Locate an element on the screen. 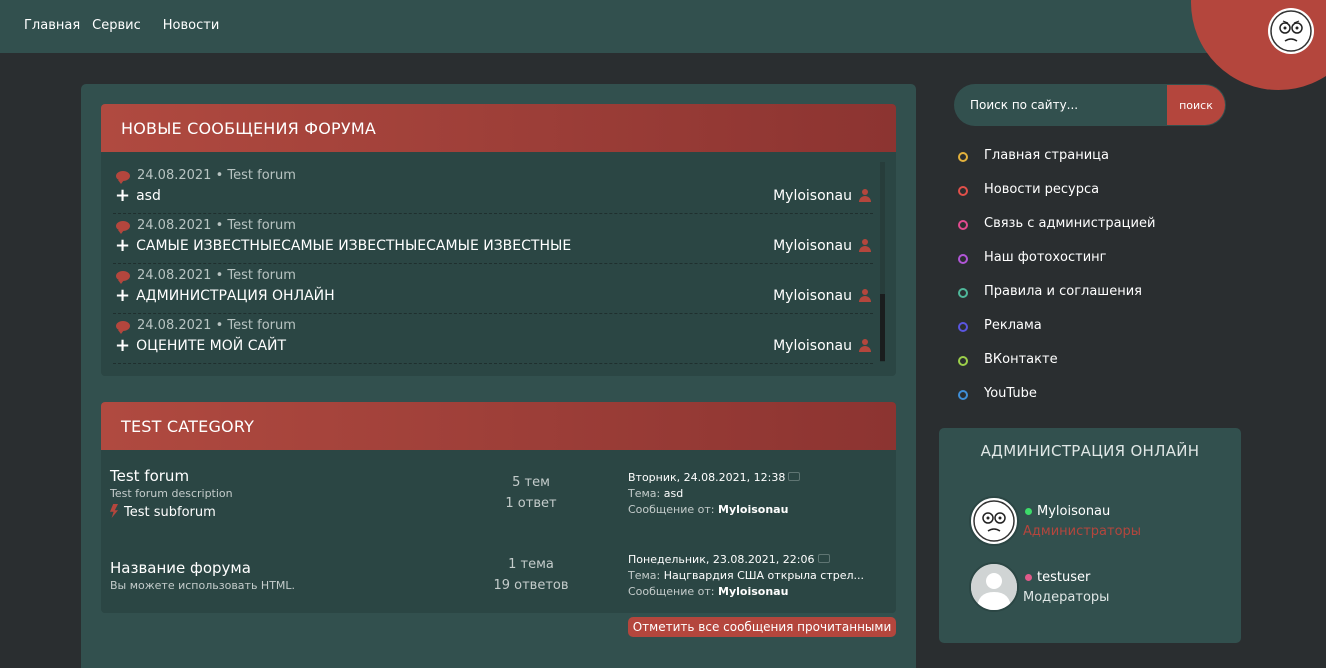 This screenshot has width=1326, height=668. sidebar-link-photohosting: Наш фотохостинг is located at coordinates (1056, 267).